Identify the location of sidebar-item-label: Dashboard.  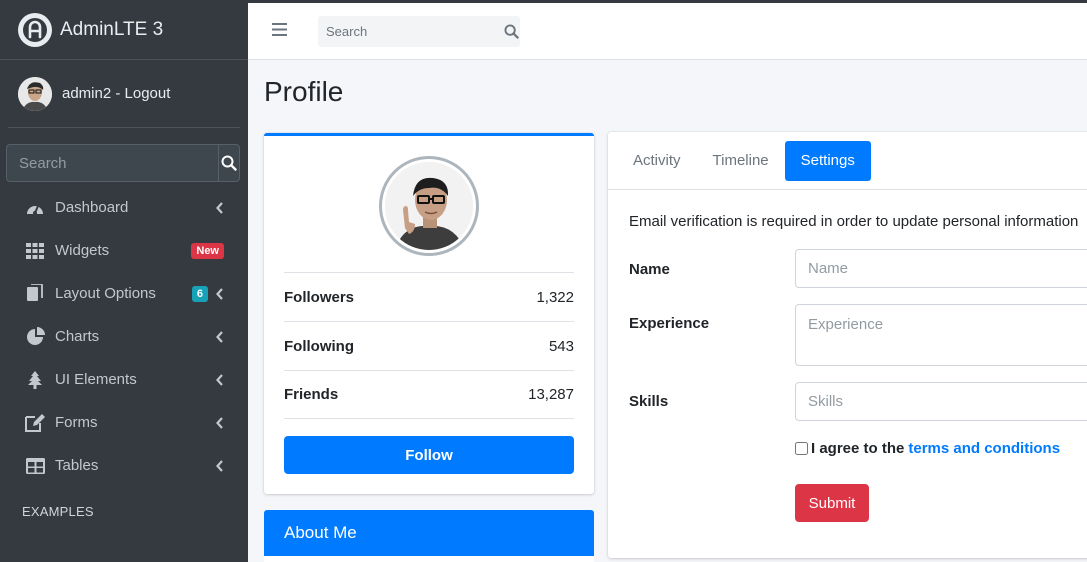
(92, 207).